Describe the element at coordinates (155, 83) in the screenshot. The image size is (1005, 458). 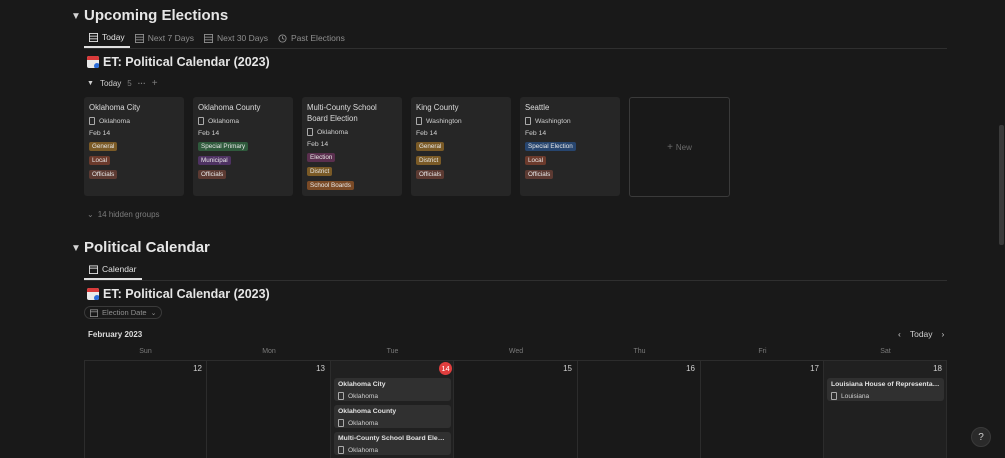
I see `add-icon: +` at that location.